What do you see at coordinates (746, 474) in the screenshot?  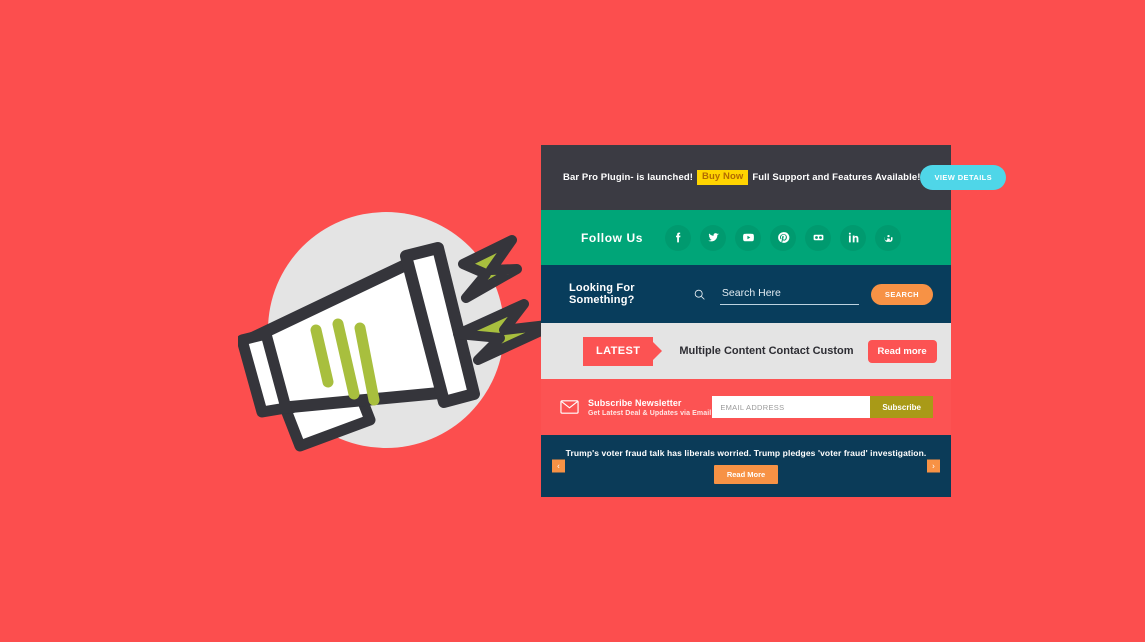 I see `news-read-more-button: Read More` at bounding box center [746, 474].